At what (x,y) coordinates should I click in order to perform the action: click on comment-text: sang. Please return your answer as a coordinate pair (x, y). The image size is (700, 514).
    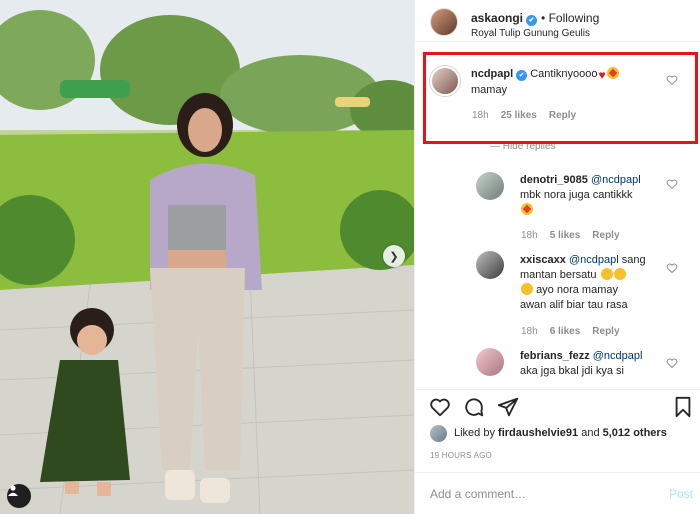
    Looking at the image, I should click on (633, 260).